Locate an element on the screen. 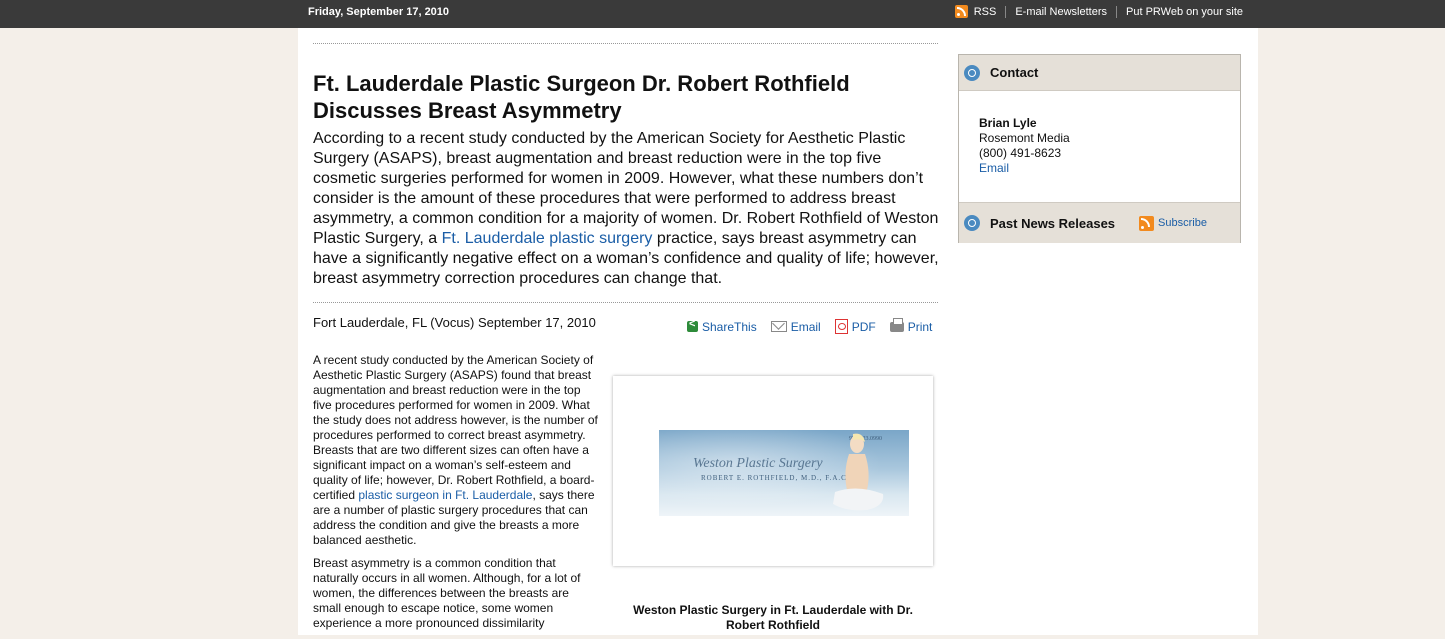  email-button: Email is located at coordinates (795, 326).